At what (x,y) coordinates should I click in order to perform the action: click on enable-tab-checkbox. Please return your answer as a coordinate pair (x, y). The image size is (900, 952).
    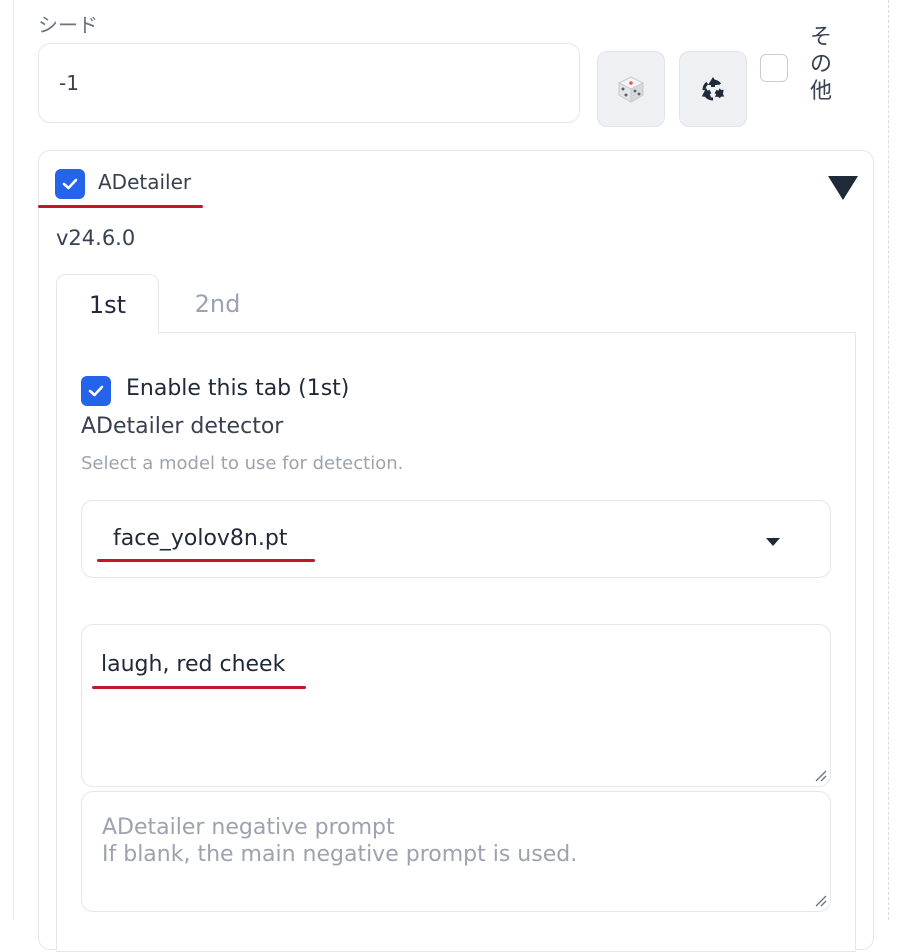
    Looking at the image, I should click on (96, 391).